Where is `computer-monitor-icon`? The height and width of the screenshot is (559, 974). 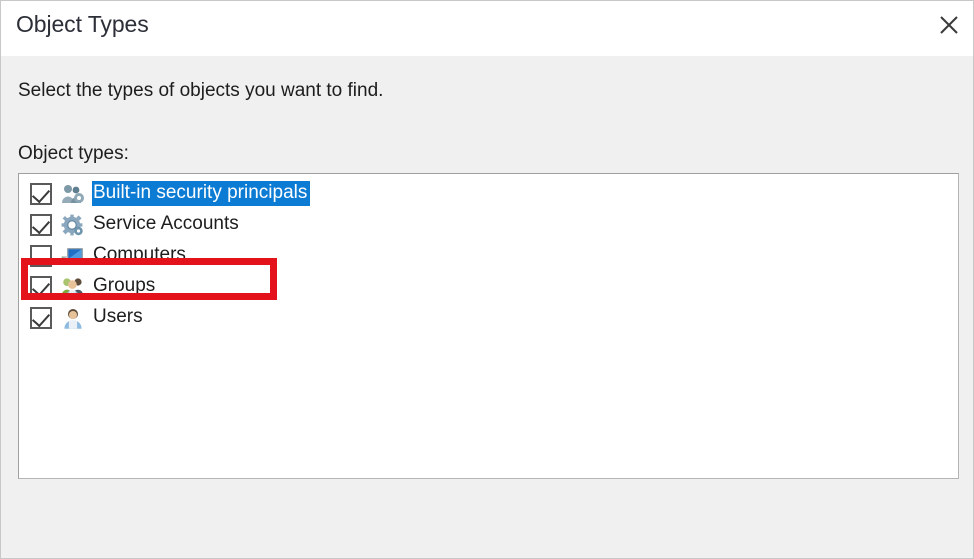 computer-monitor-icon is located at coordinates (73, 256).